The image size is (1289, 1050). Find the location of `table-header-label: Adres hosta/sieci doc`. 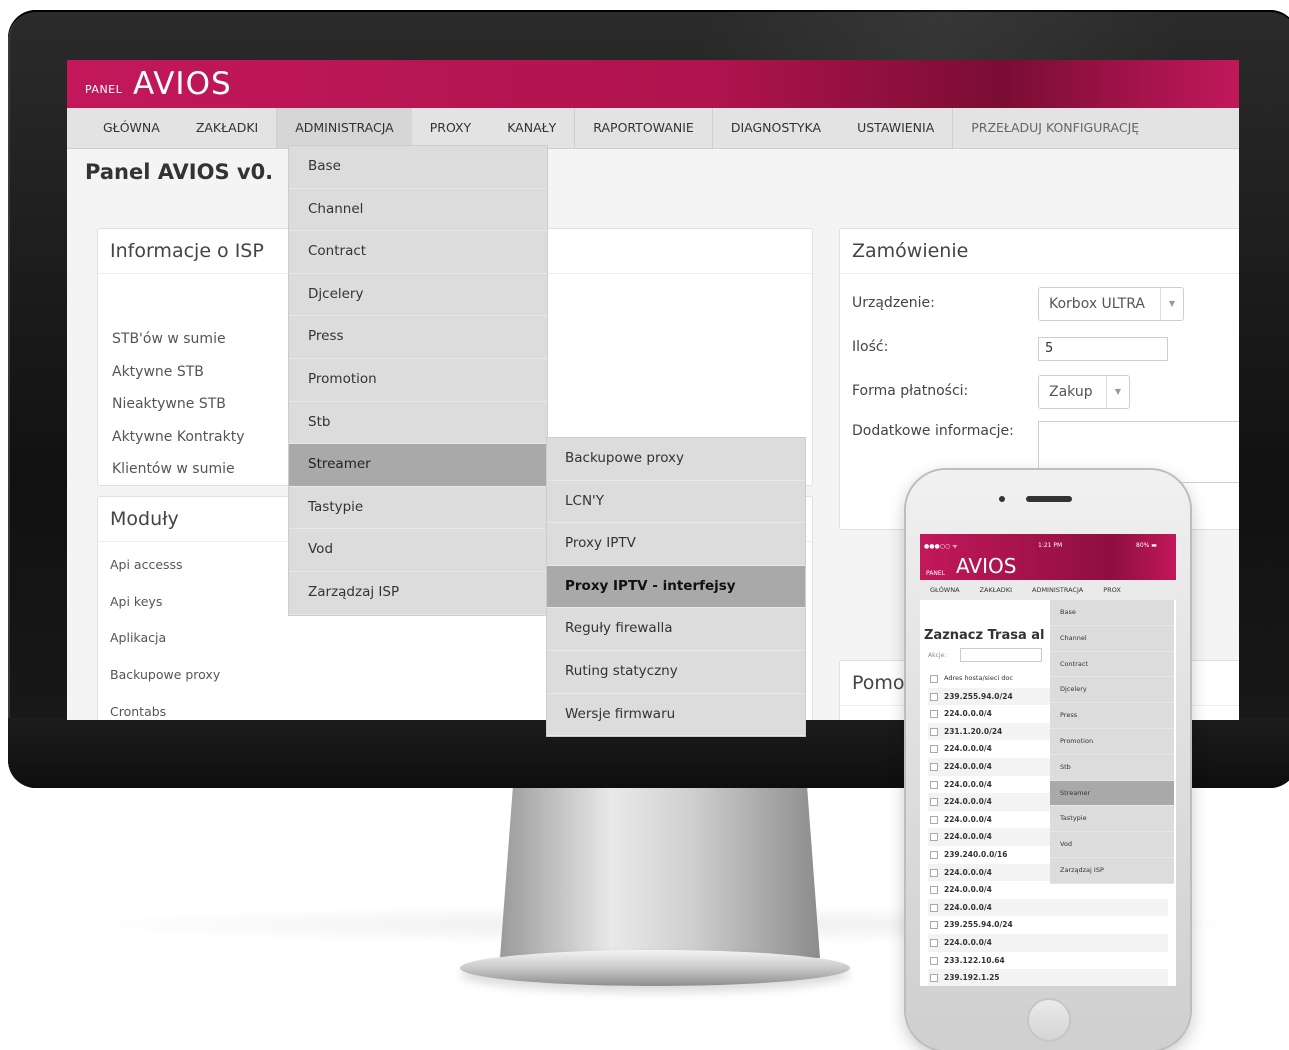

table-header-label: Adres hosta/sieci doc is located at coordinates (978, 678).